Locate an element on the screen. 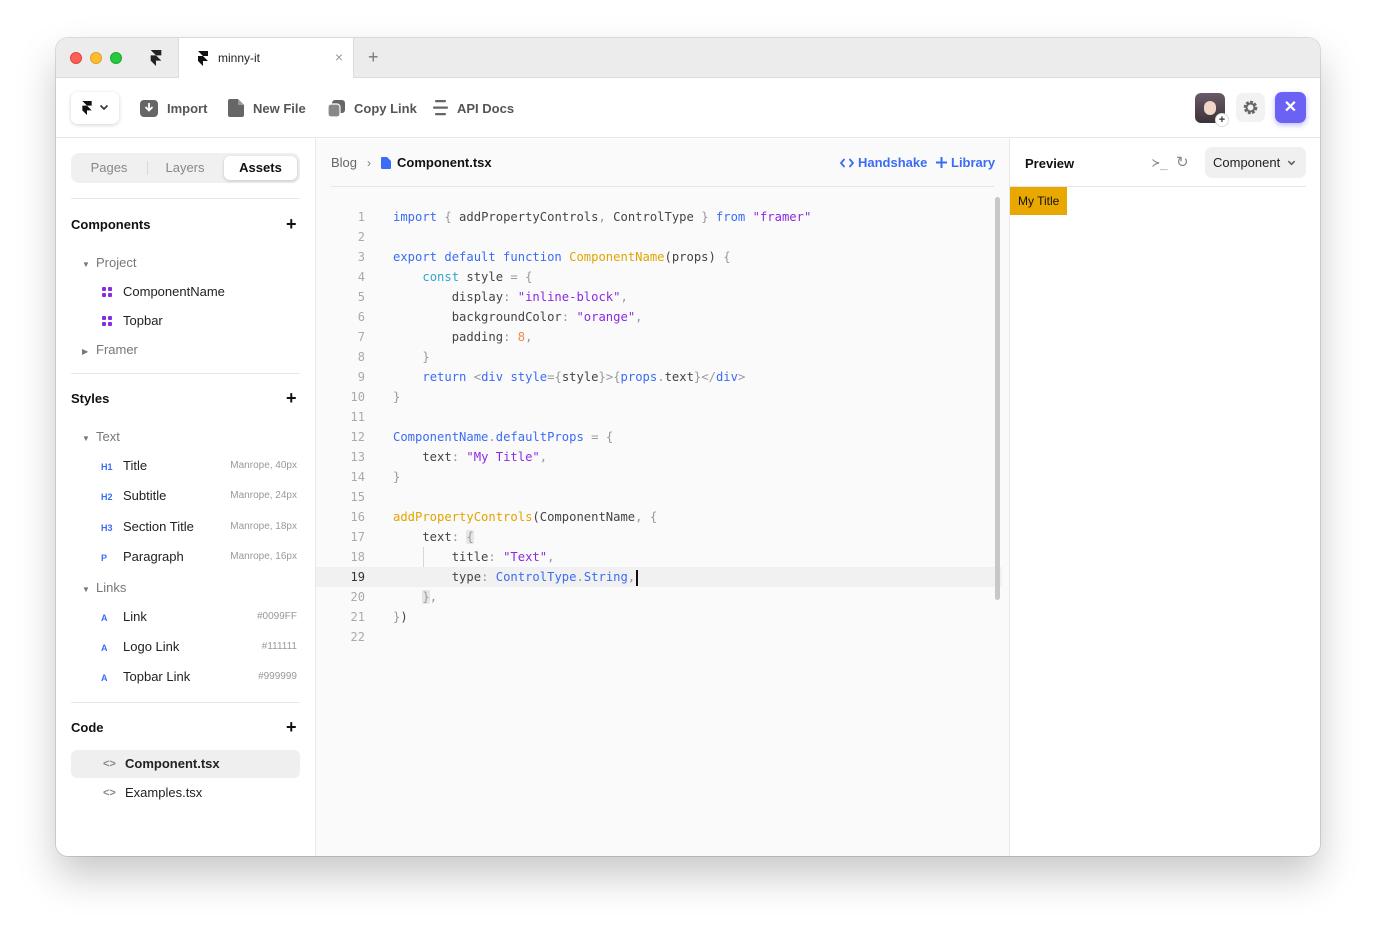  breadcrumb: Blog › Component.tsx is located at coordinates (411, 162).